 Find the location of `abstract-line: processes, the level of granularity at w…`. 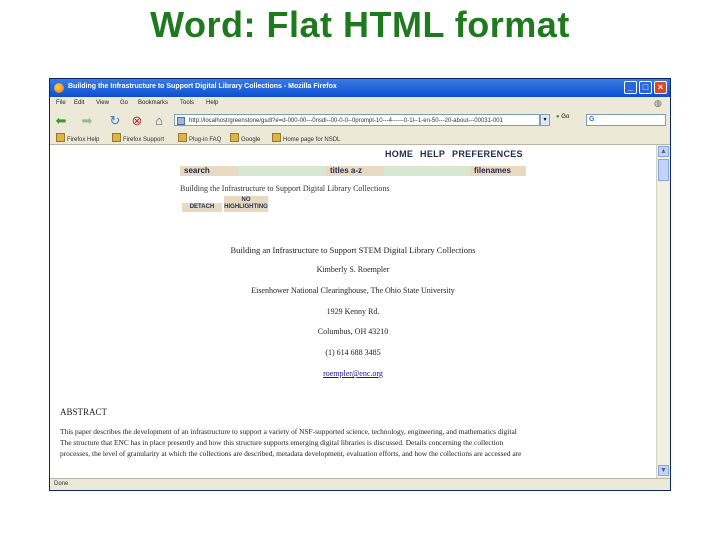

abstract-line: processes, the level of granularity at w… is located at coordinates (291, 453).